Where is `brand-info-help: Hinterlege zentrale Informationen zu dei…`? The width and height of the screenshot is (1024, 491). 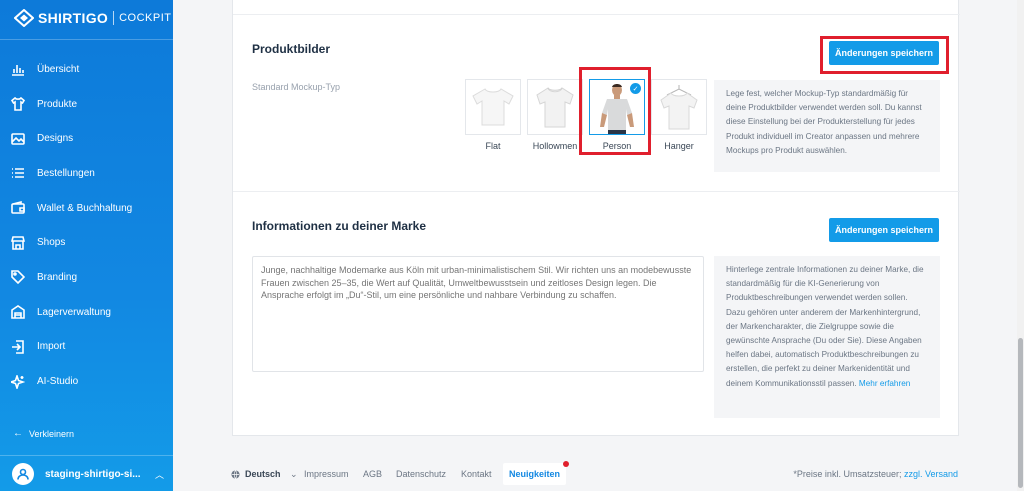
brand-info-help: Hinterlege zentrale Informationen zu dei… is located at coordinates (827, 337).